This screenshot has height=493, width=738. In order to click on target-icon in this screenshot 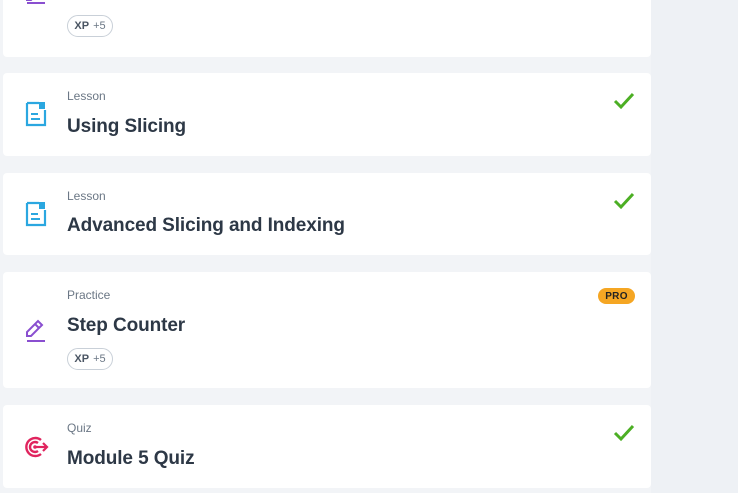, I will do `click(36, 447)`.